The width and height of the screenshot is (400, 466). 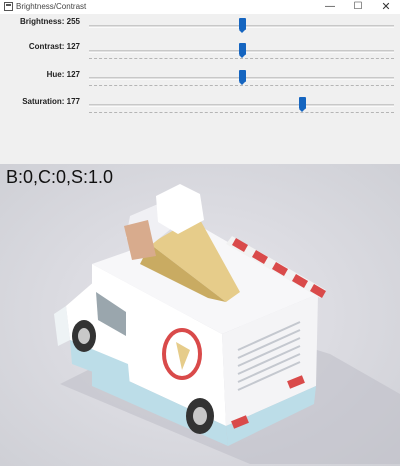 I want to click on contrast-slider, so click(x=241, y=52).